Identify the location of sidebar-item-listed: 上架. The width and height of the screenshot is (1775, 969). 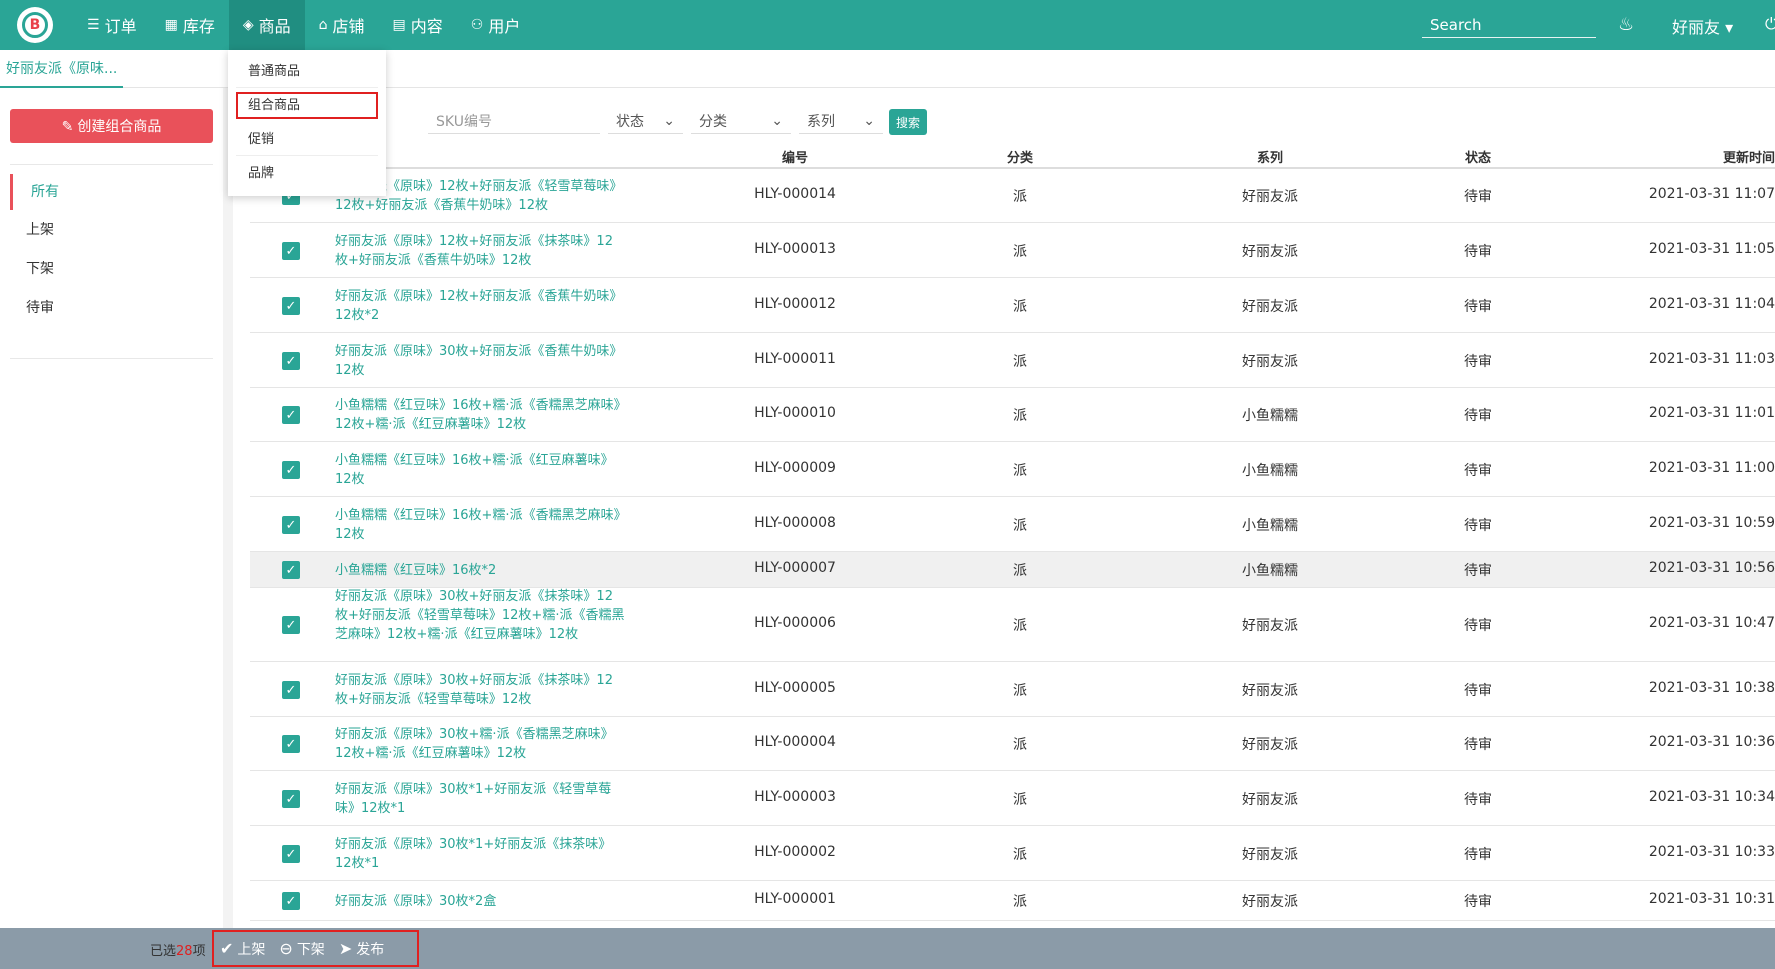
(110, 230).